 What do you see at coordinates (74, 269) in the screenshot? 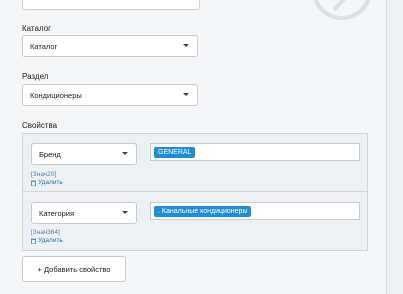
I see `add-property-button: + Добавить свойство` at bounding box center [74, 269].